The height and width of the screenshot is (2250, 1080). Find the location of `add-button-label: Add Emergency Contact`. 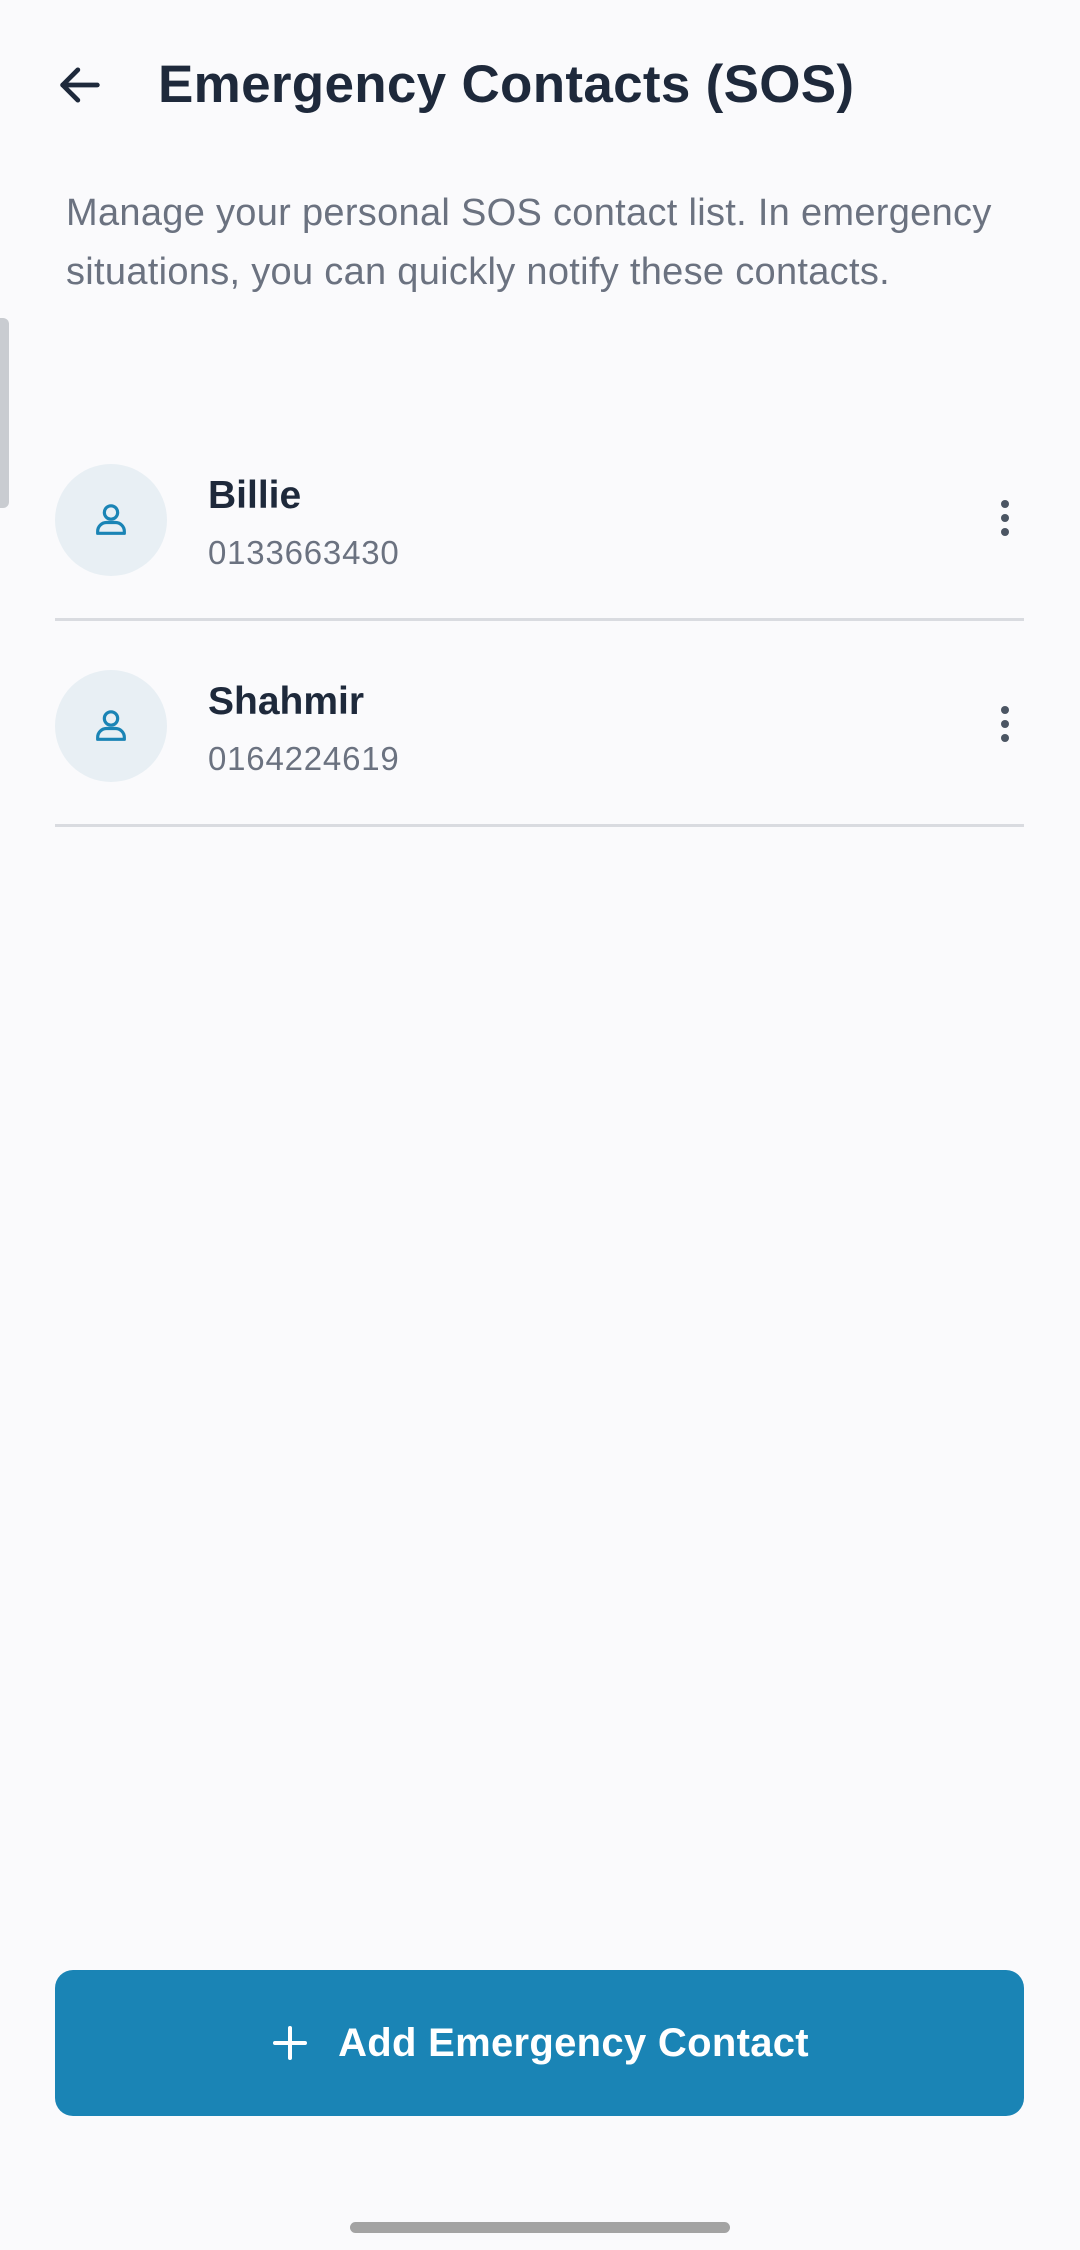

add-button-label: Add Emergency Contact is located at coordinates (573, 2042).